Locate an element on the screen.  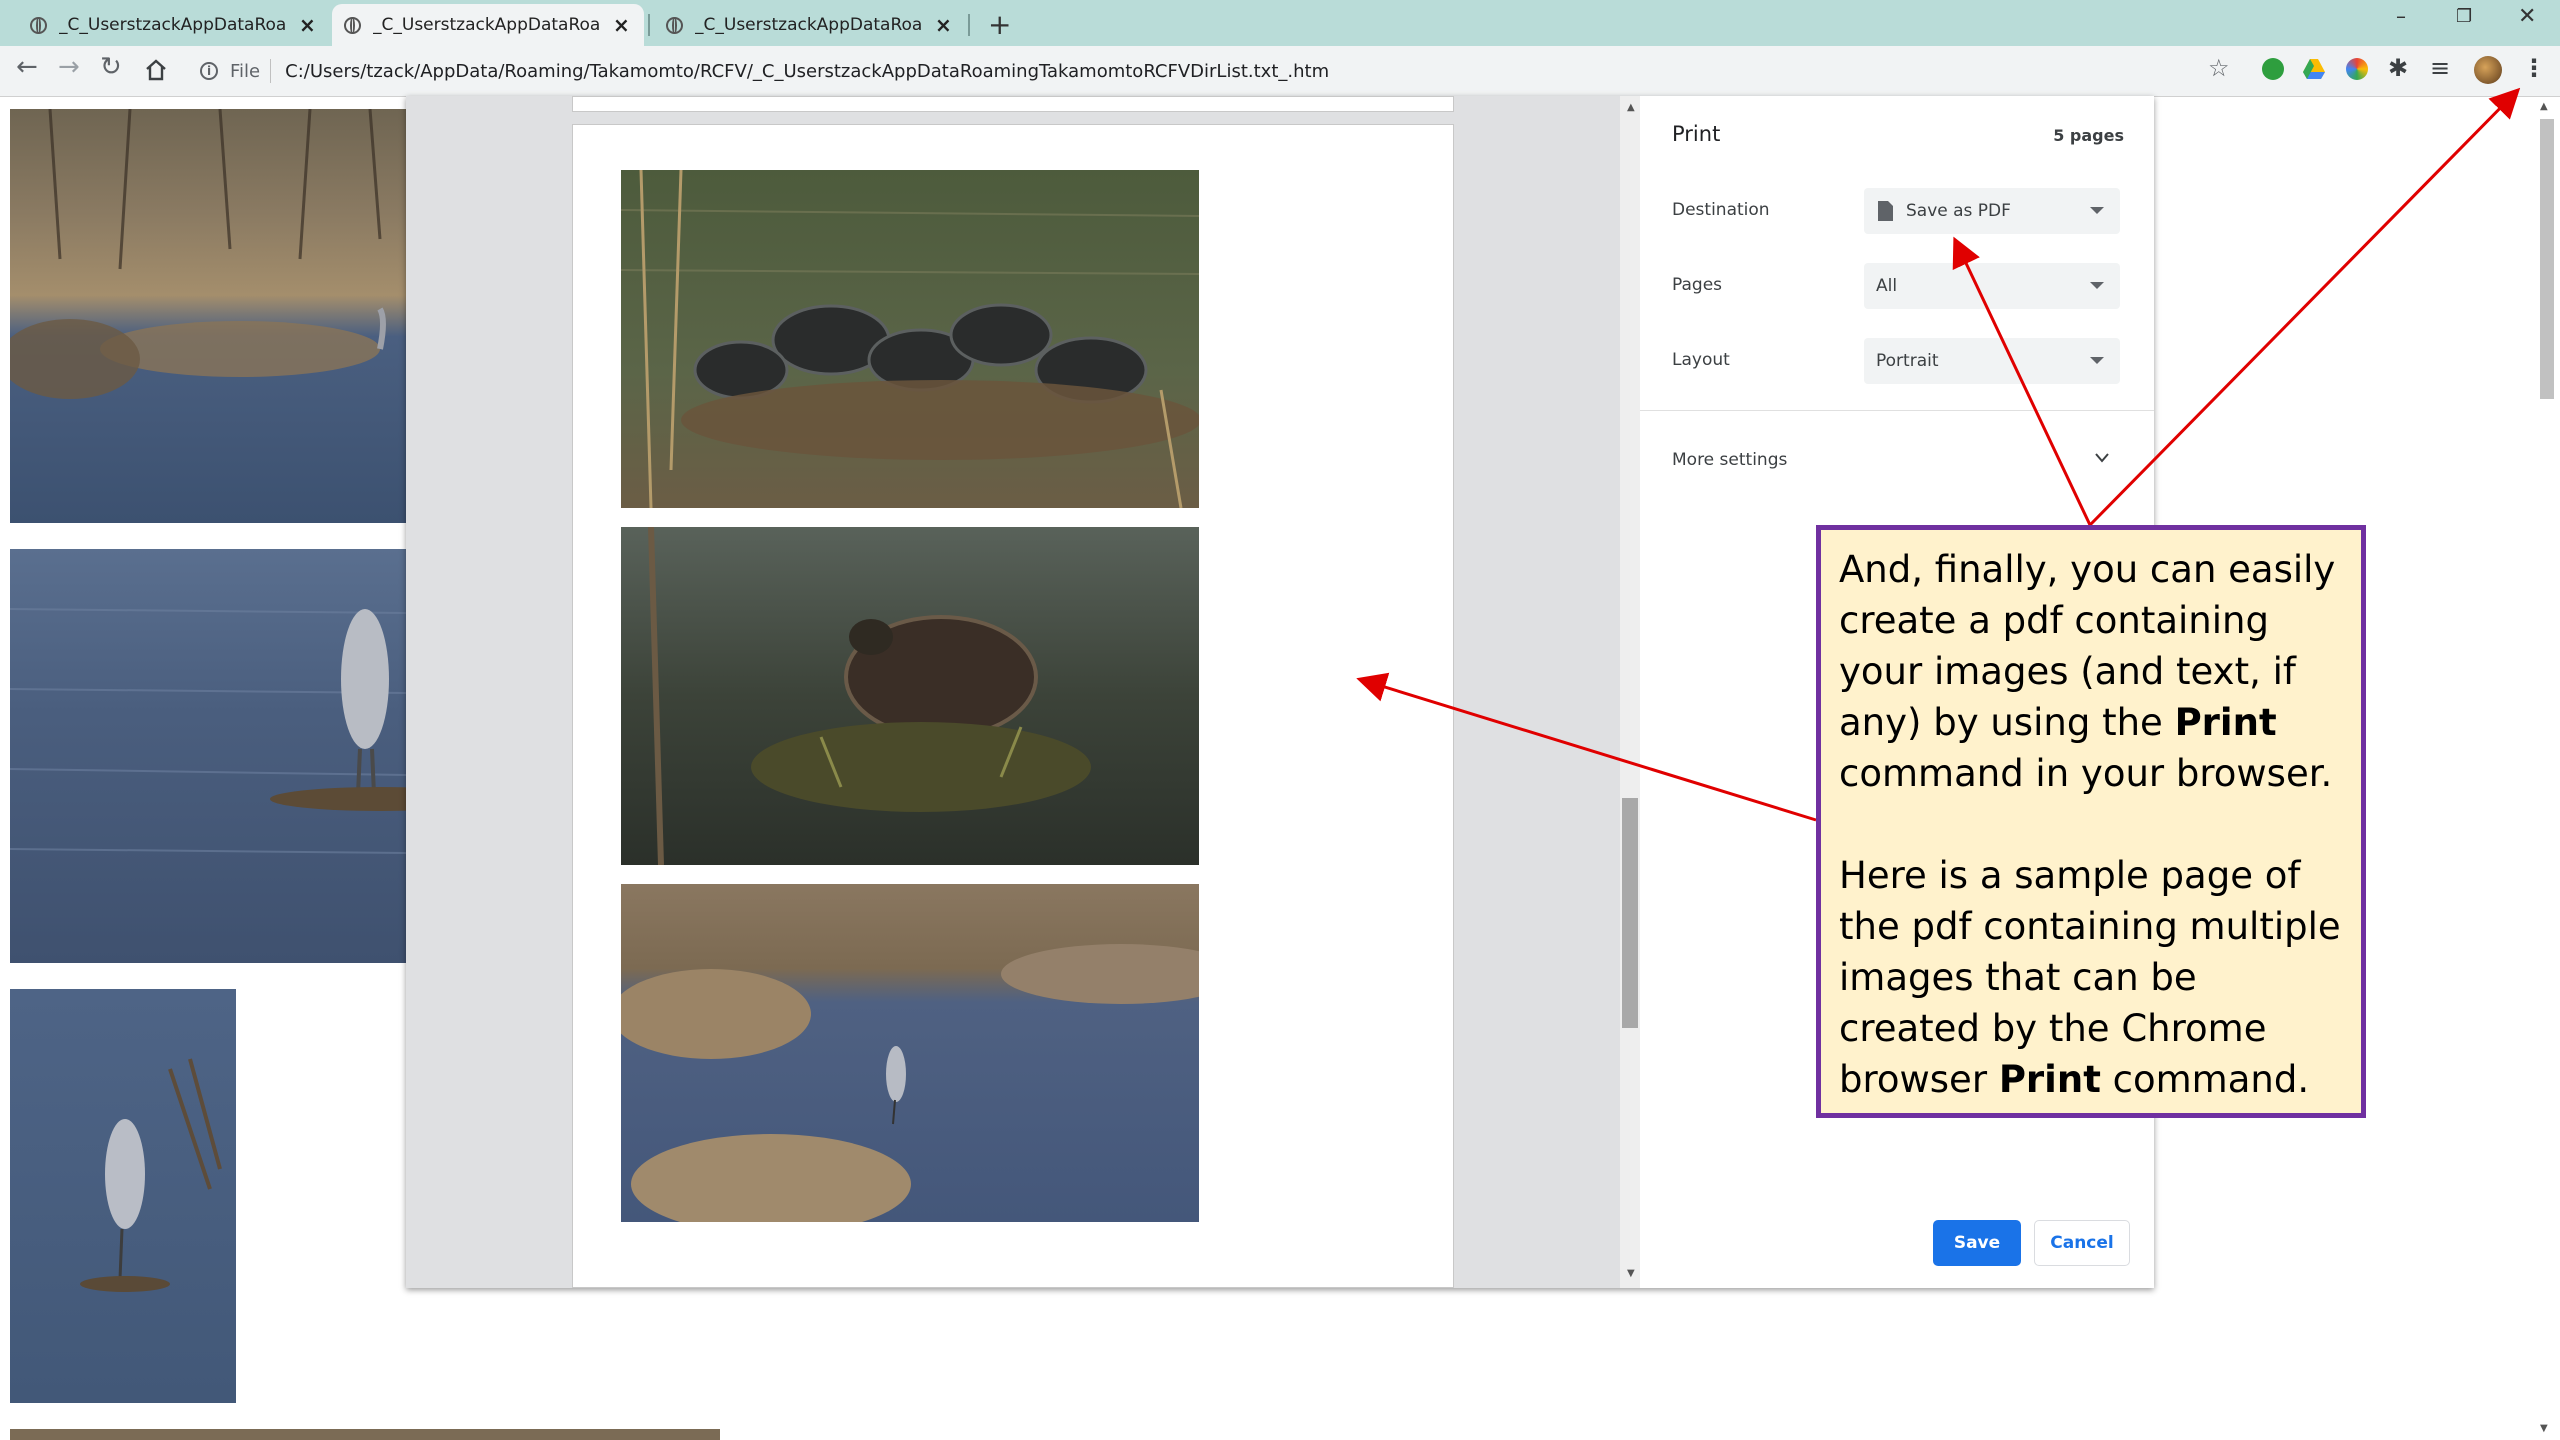
callout-text: command in your browser. is located at coordinates (2086, 773).